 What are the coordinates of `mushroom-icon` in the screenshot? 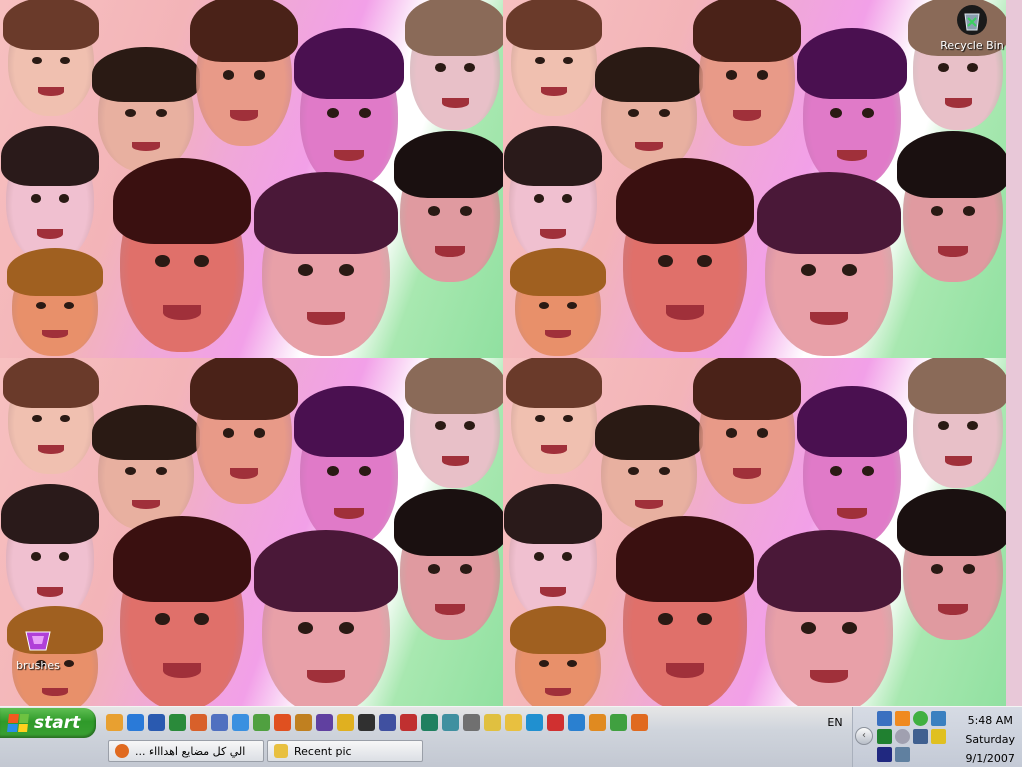 It's located at (555, 722).